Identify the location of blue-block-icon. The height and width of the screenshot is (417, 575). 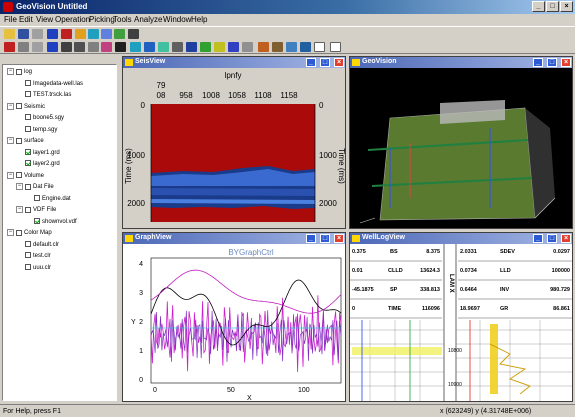
(52, 34).